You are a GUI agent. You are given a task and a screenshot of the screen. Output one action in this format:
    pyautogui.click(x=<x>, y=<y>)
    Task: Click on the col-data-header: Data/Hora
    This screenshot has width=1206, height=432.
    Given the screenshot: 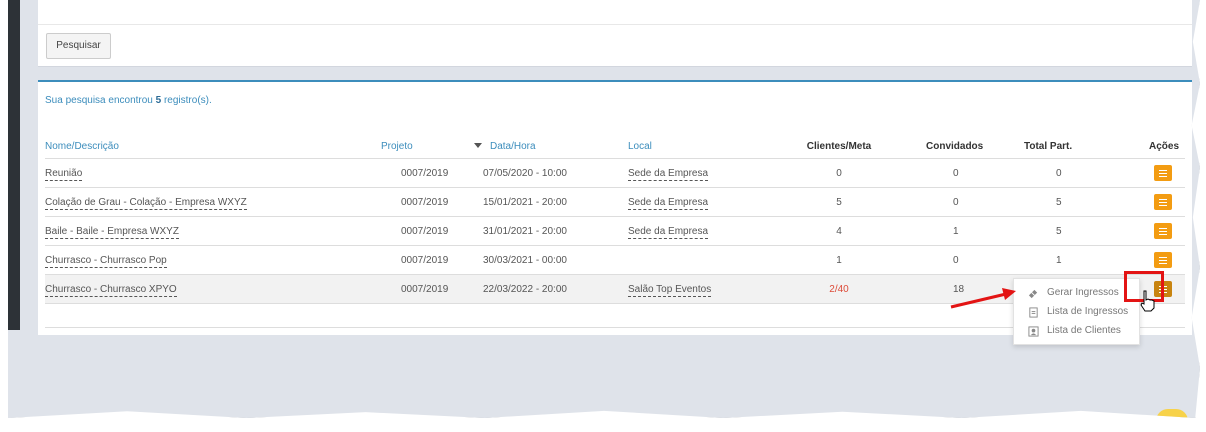 What is the action you would take?
    pyautogui.click(x=551, y=146)
    